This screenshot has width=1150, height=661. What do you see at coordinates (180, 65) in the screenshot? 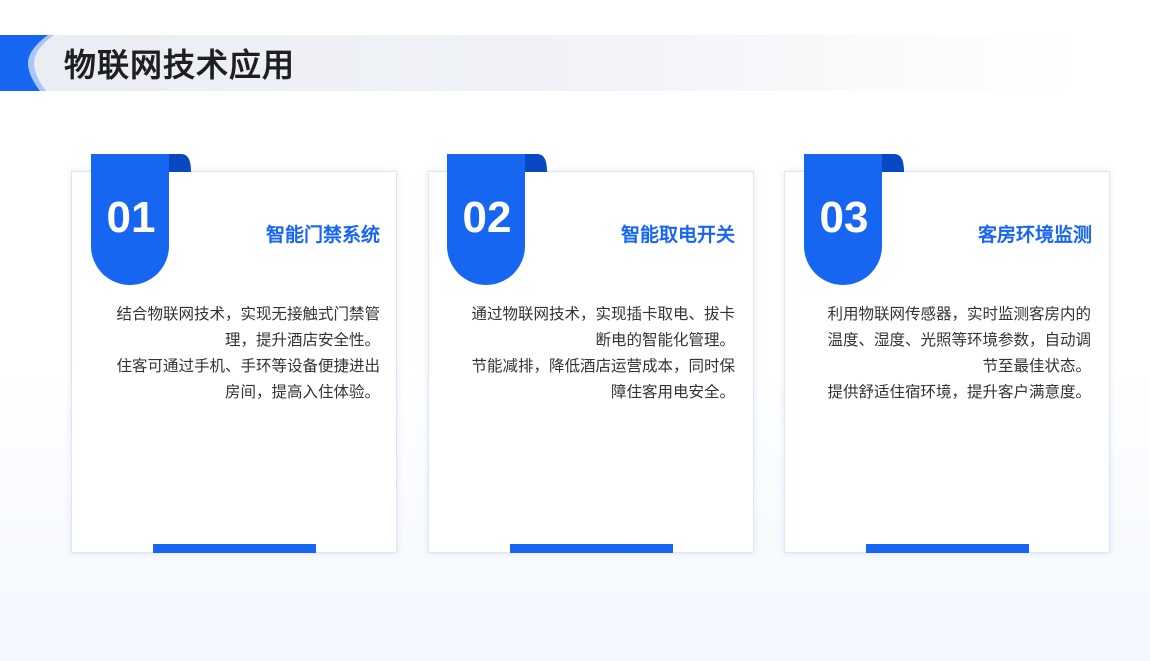
I see `page-title: 物联网技术应用` at bounding box center [180, 65].